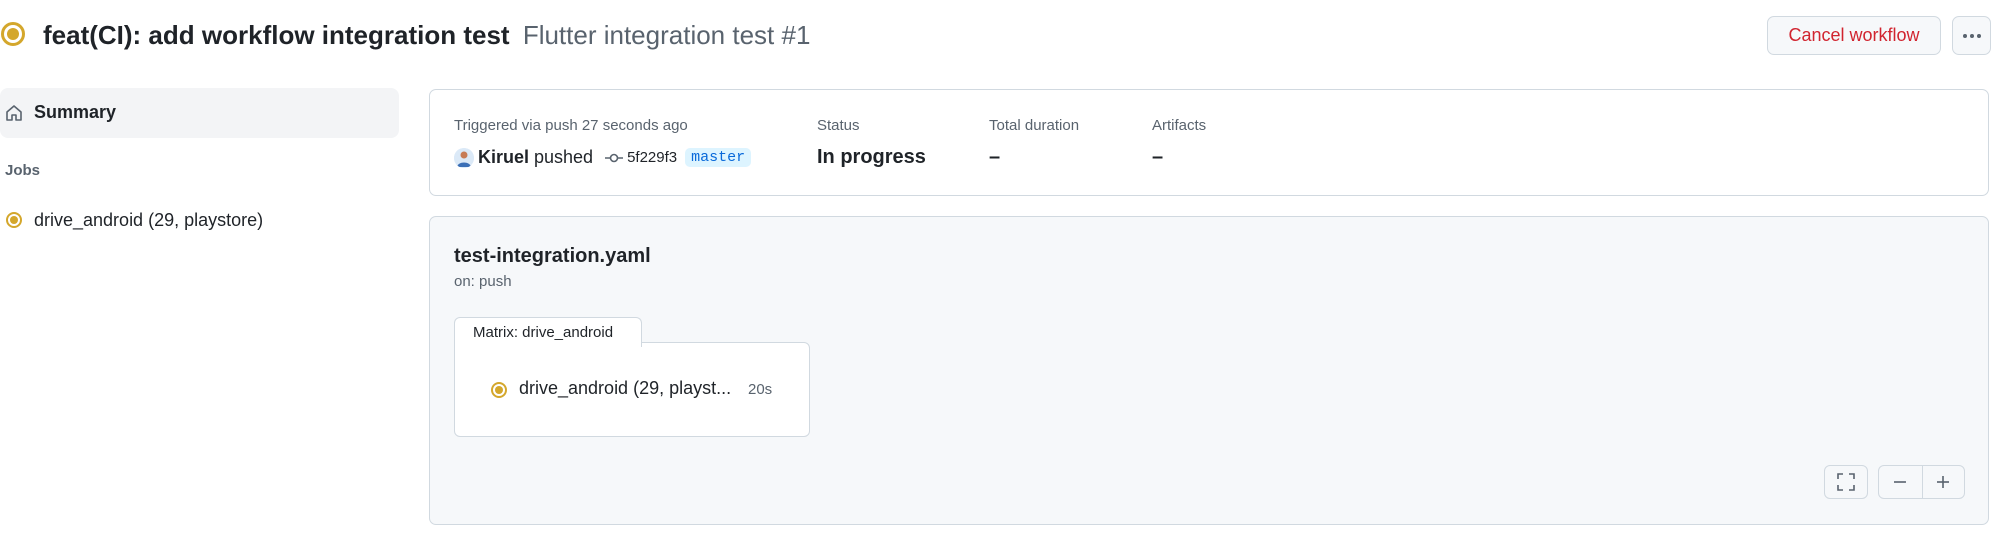 The width and height of the screenshot is (2000, 557). I want to click on duration-label: Total duration, so click(1034, 125).